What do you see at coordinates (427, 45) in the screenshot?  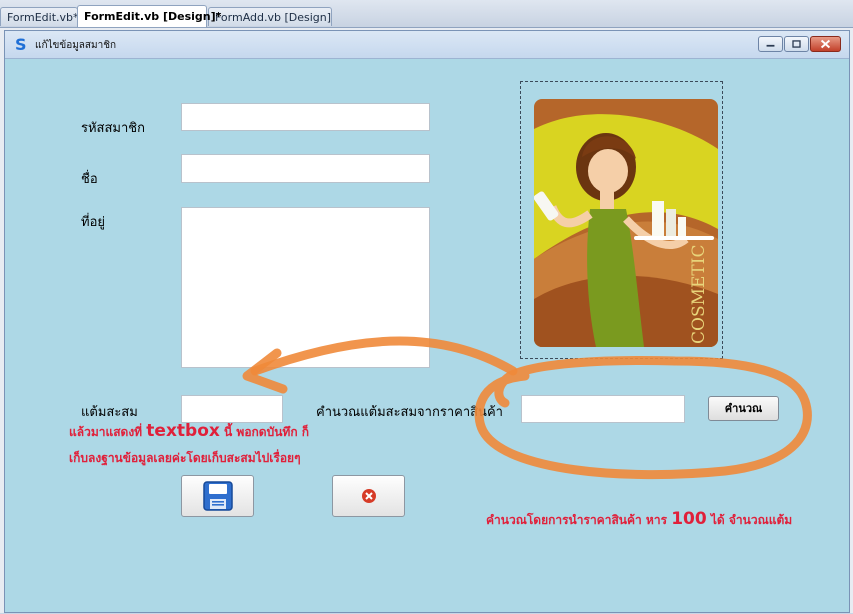 I see `title-bar: S แก้ไขข้อมูลสมาชิก` at bounding box center [427, 45].